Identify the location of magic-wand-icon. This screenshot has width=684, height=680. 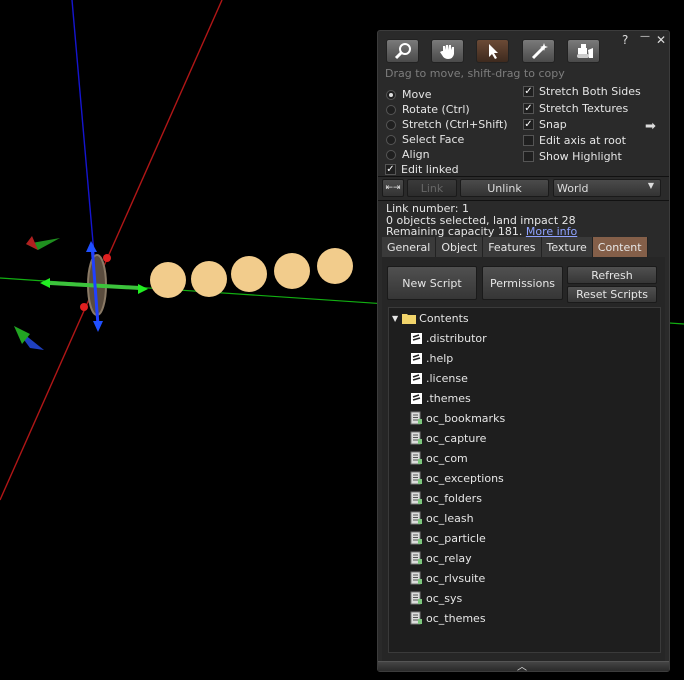
(539, 51).